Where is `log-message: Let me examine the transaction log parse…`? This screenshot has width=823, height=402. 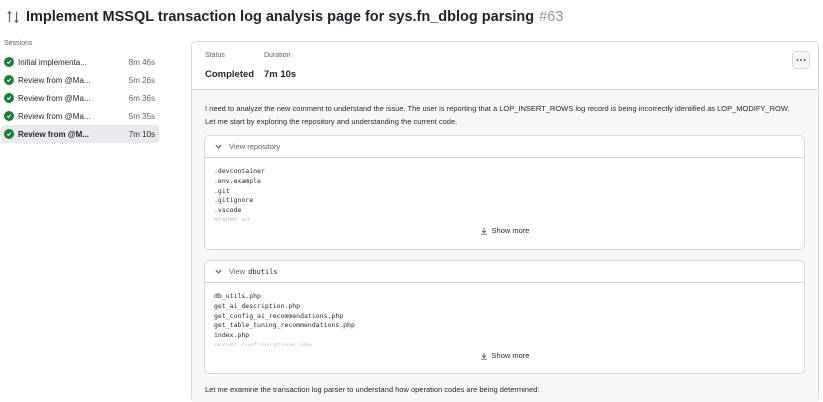
log-message: Let me examine the transaction log parse… is located at coordinates (372, 389).